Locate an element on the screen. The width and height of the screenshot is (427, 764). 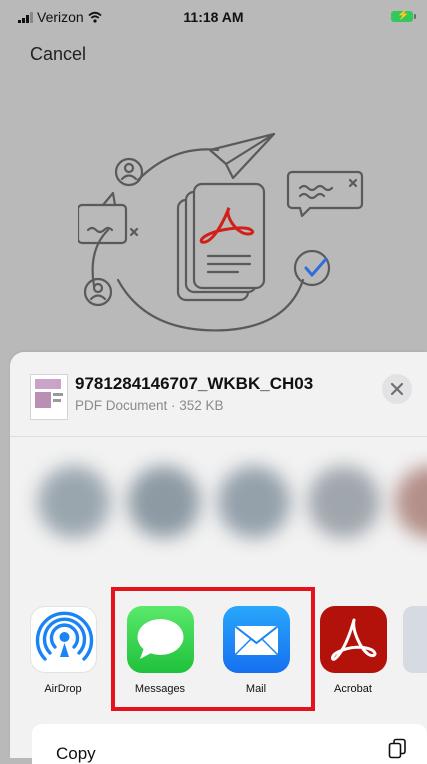
file-name: 9781284146707_WKBK_CH03 is located at coordinates (194, 383).